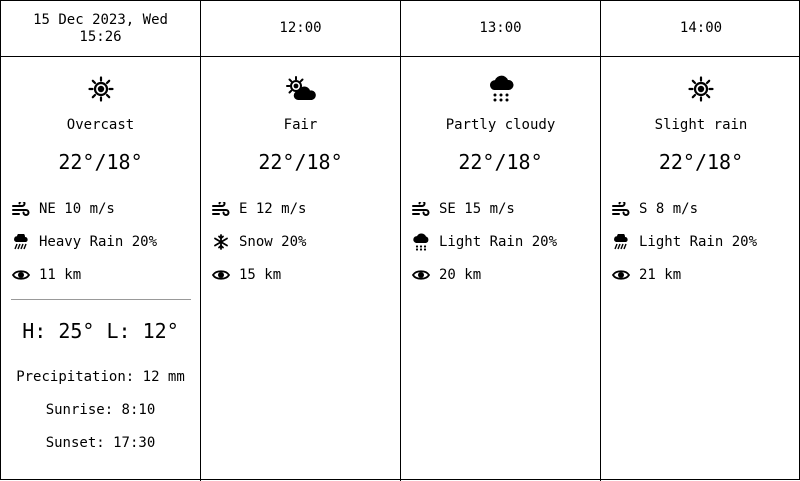 The height and width of the screenshot is (481, 800). I want to click on cloud-rain-icon, so click(500, 89).